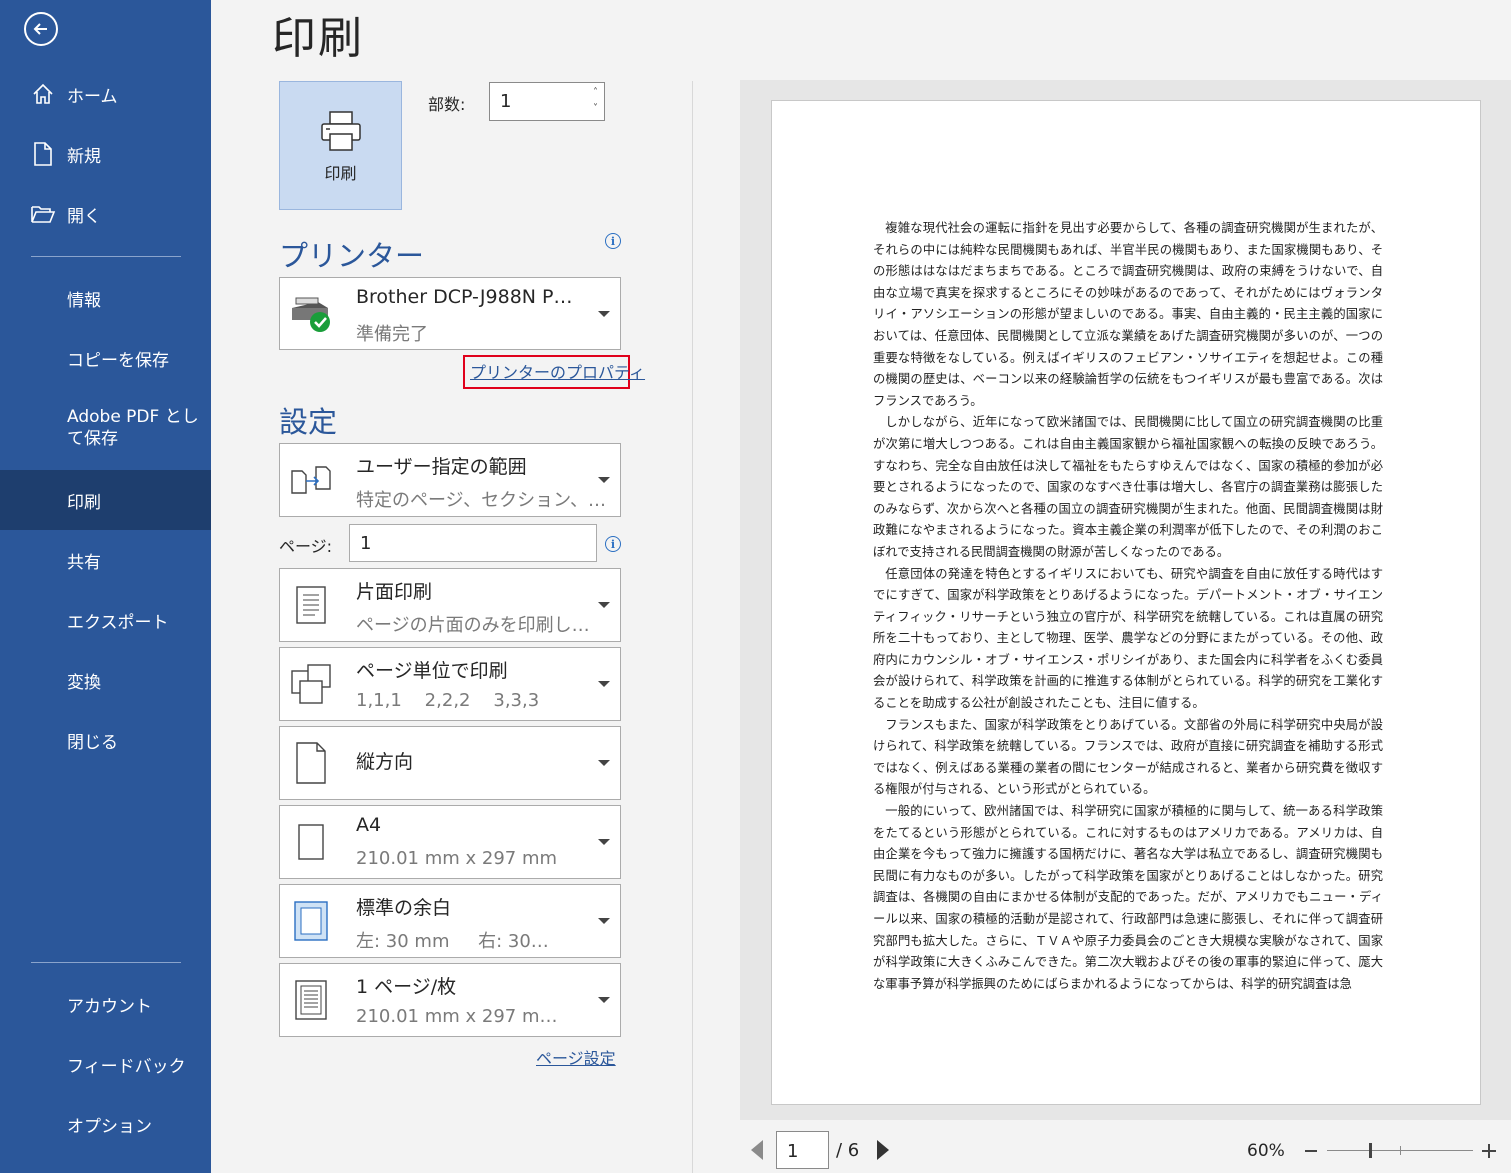 The height and width of the screenshot is (1173, 1511). I want to click on sidebar-item-label: アカウント, so click(109, 1006).